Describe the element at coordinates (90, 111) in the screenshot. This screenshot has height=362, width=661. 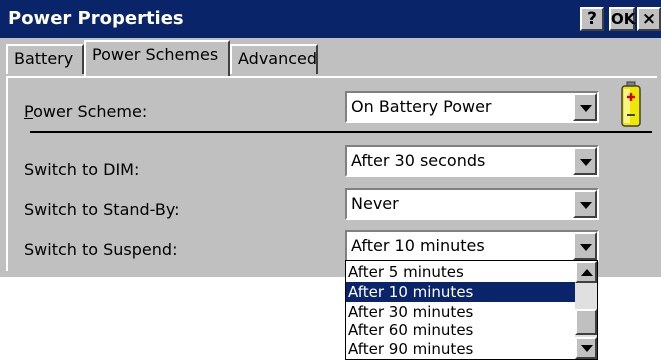
I see `power-scheme-label-rest: ower Scheme:` at that location.